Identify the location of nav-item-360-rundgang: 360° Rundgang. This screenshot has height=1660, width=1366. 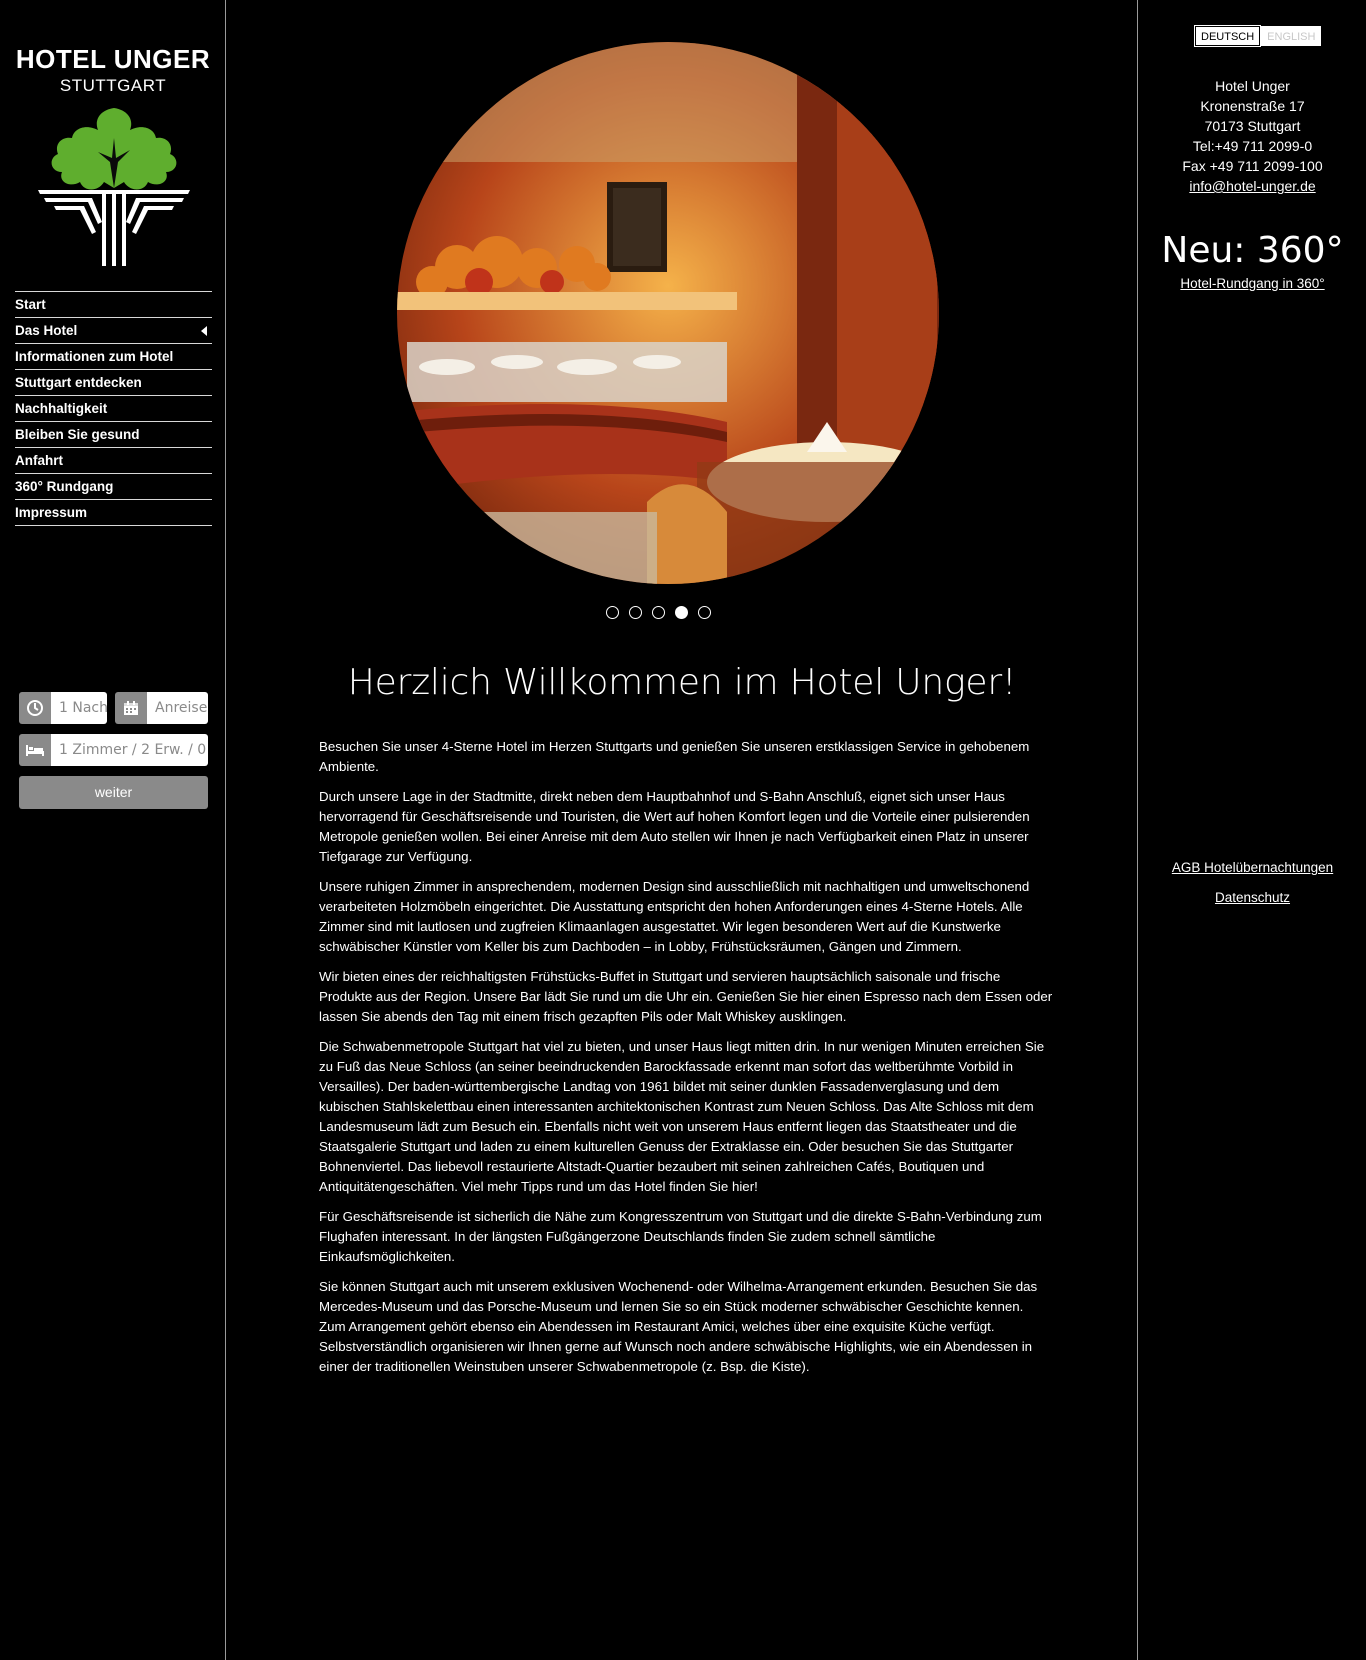
(113, 486).